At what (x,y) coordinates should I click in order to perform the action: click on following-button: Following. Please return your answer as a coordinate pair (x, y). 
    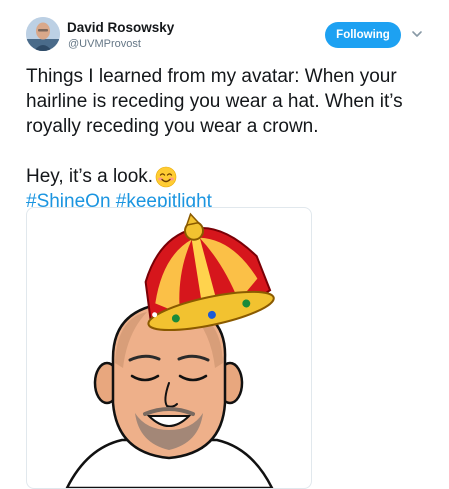
    Looking at the image, I should click on (363, 35).